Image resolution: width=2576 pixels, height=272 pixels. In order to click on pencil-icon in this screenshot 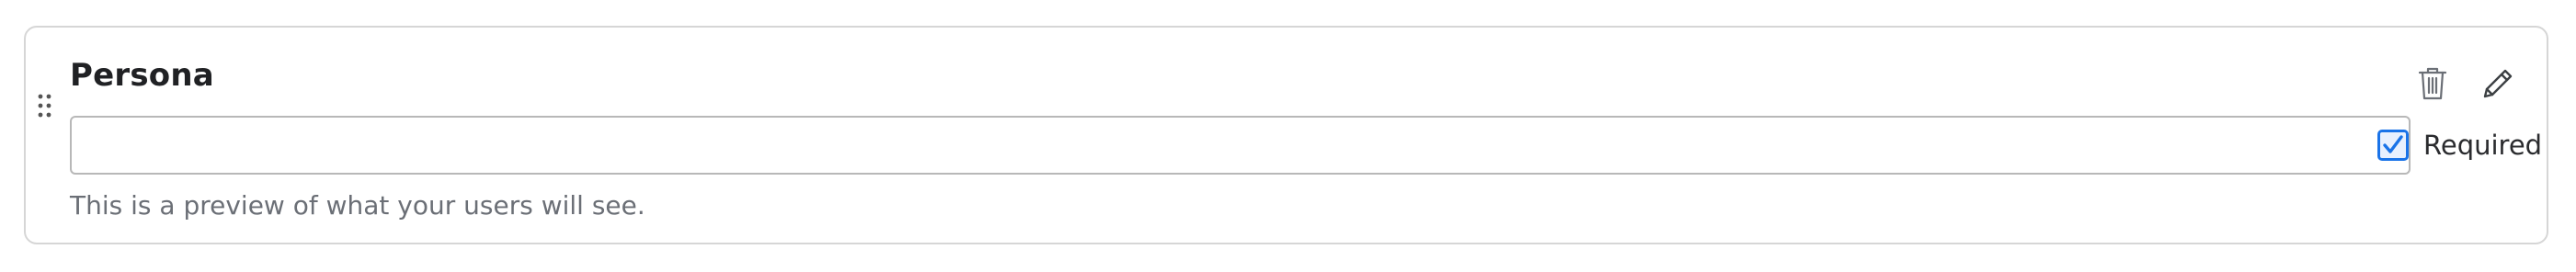, I will do `click(2497, 85)`.